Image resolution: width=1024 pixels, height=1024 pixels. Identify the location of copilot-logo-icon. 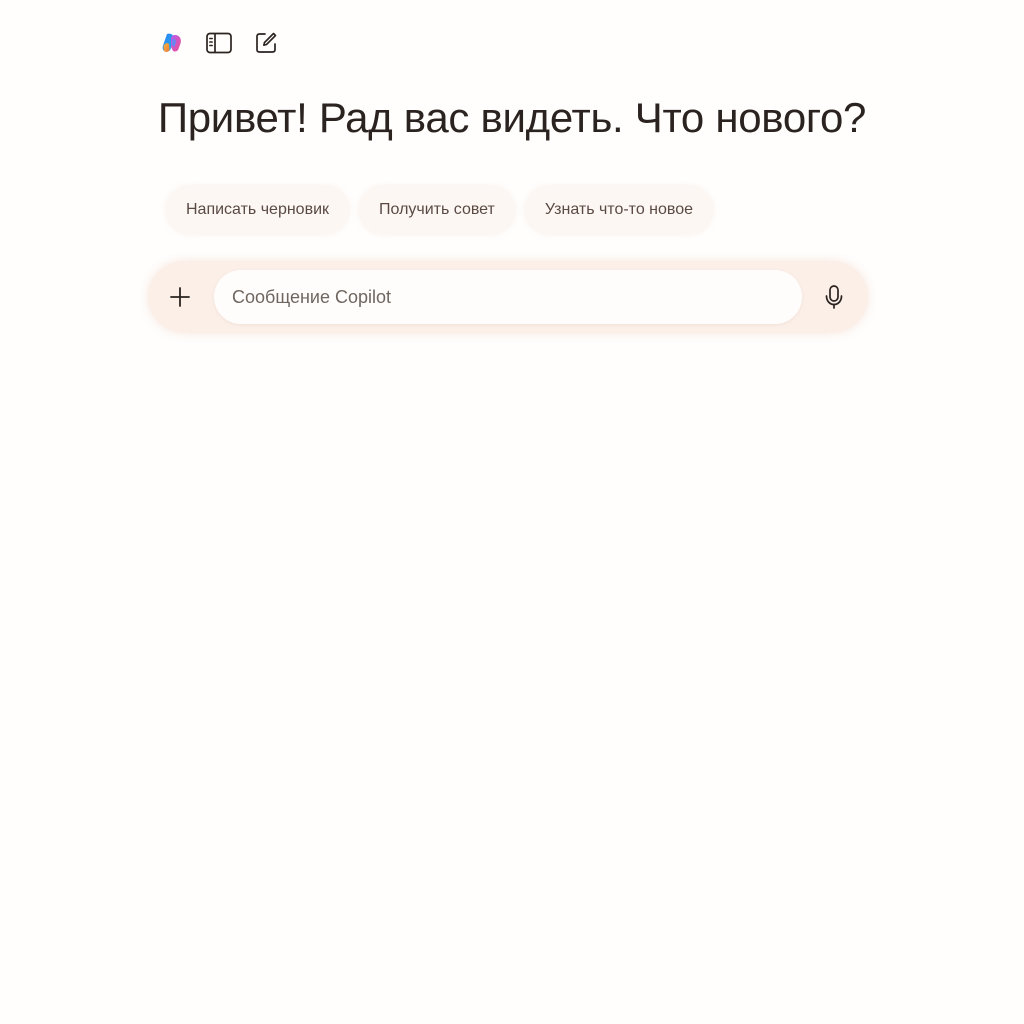
(172, 43).